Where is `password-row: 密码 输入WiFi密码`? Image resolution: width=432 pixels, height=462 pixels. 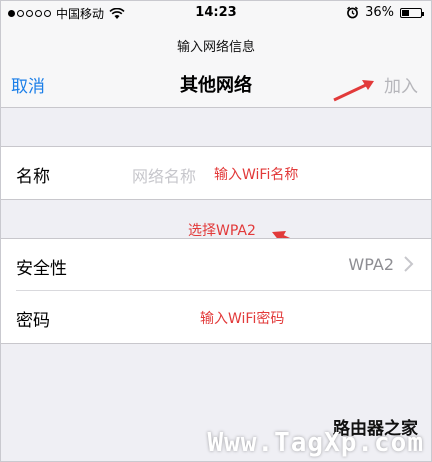
password-row: 密码 输入WiFi密码 is located at coordinates (216, 317).